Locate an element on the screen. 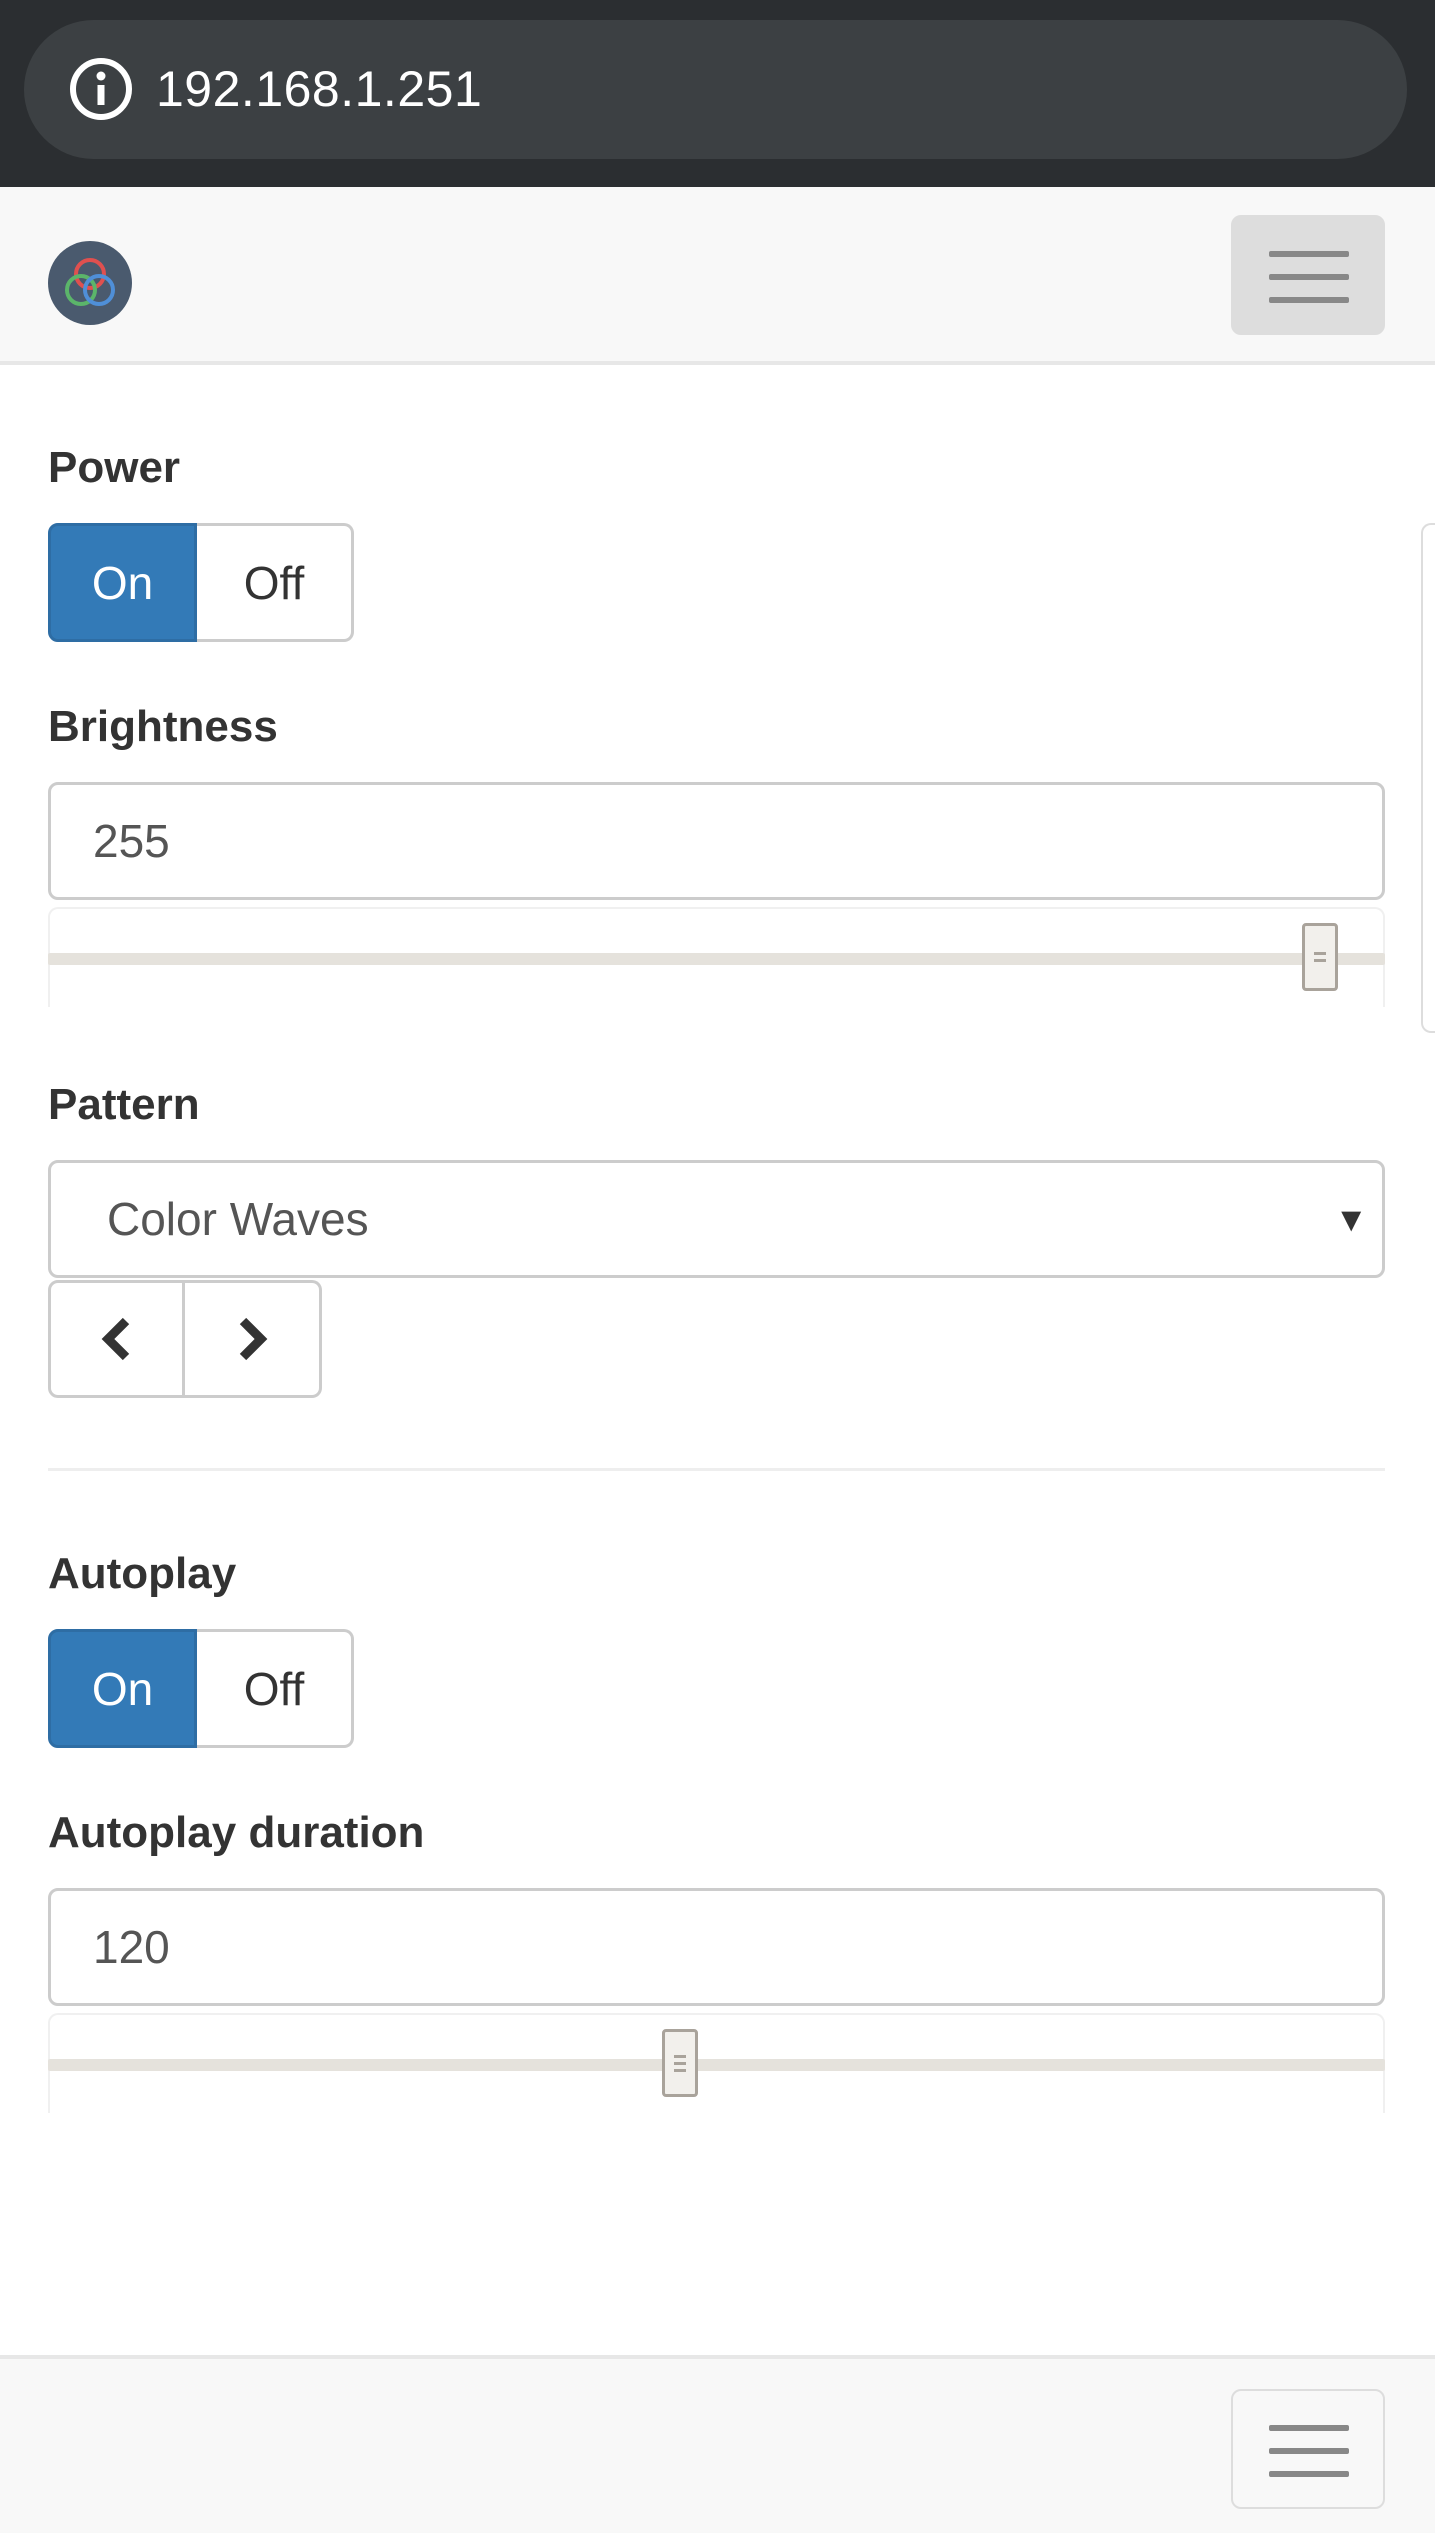  autoplay-on-button: On is located at coordinates (122, 1688).